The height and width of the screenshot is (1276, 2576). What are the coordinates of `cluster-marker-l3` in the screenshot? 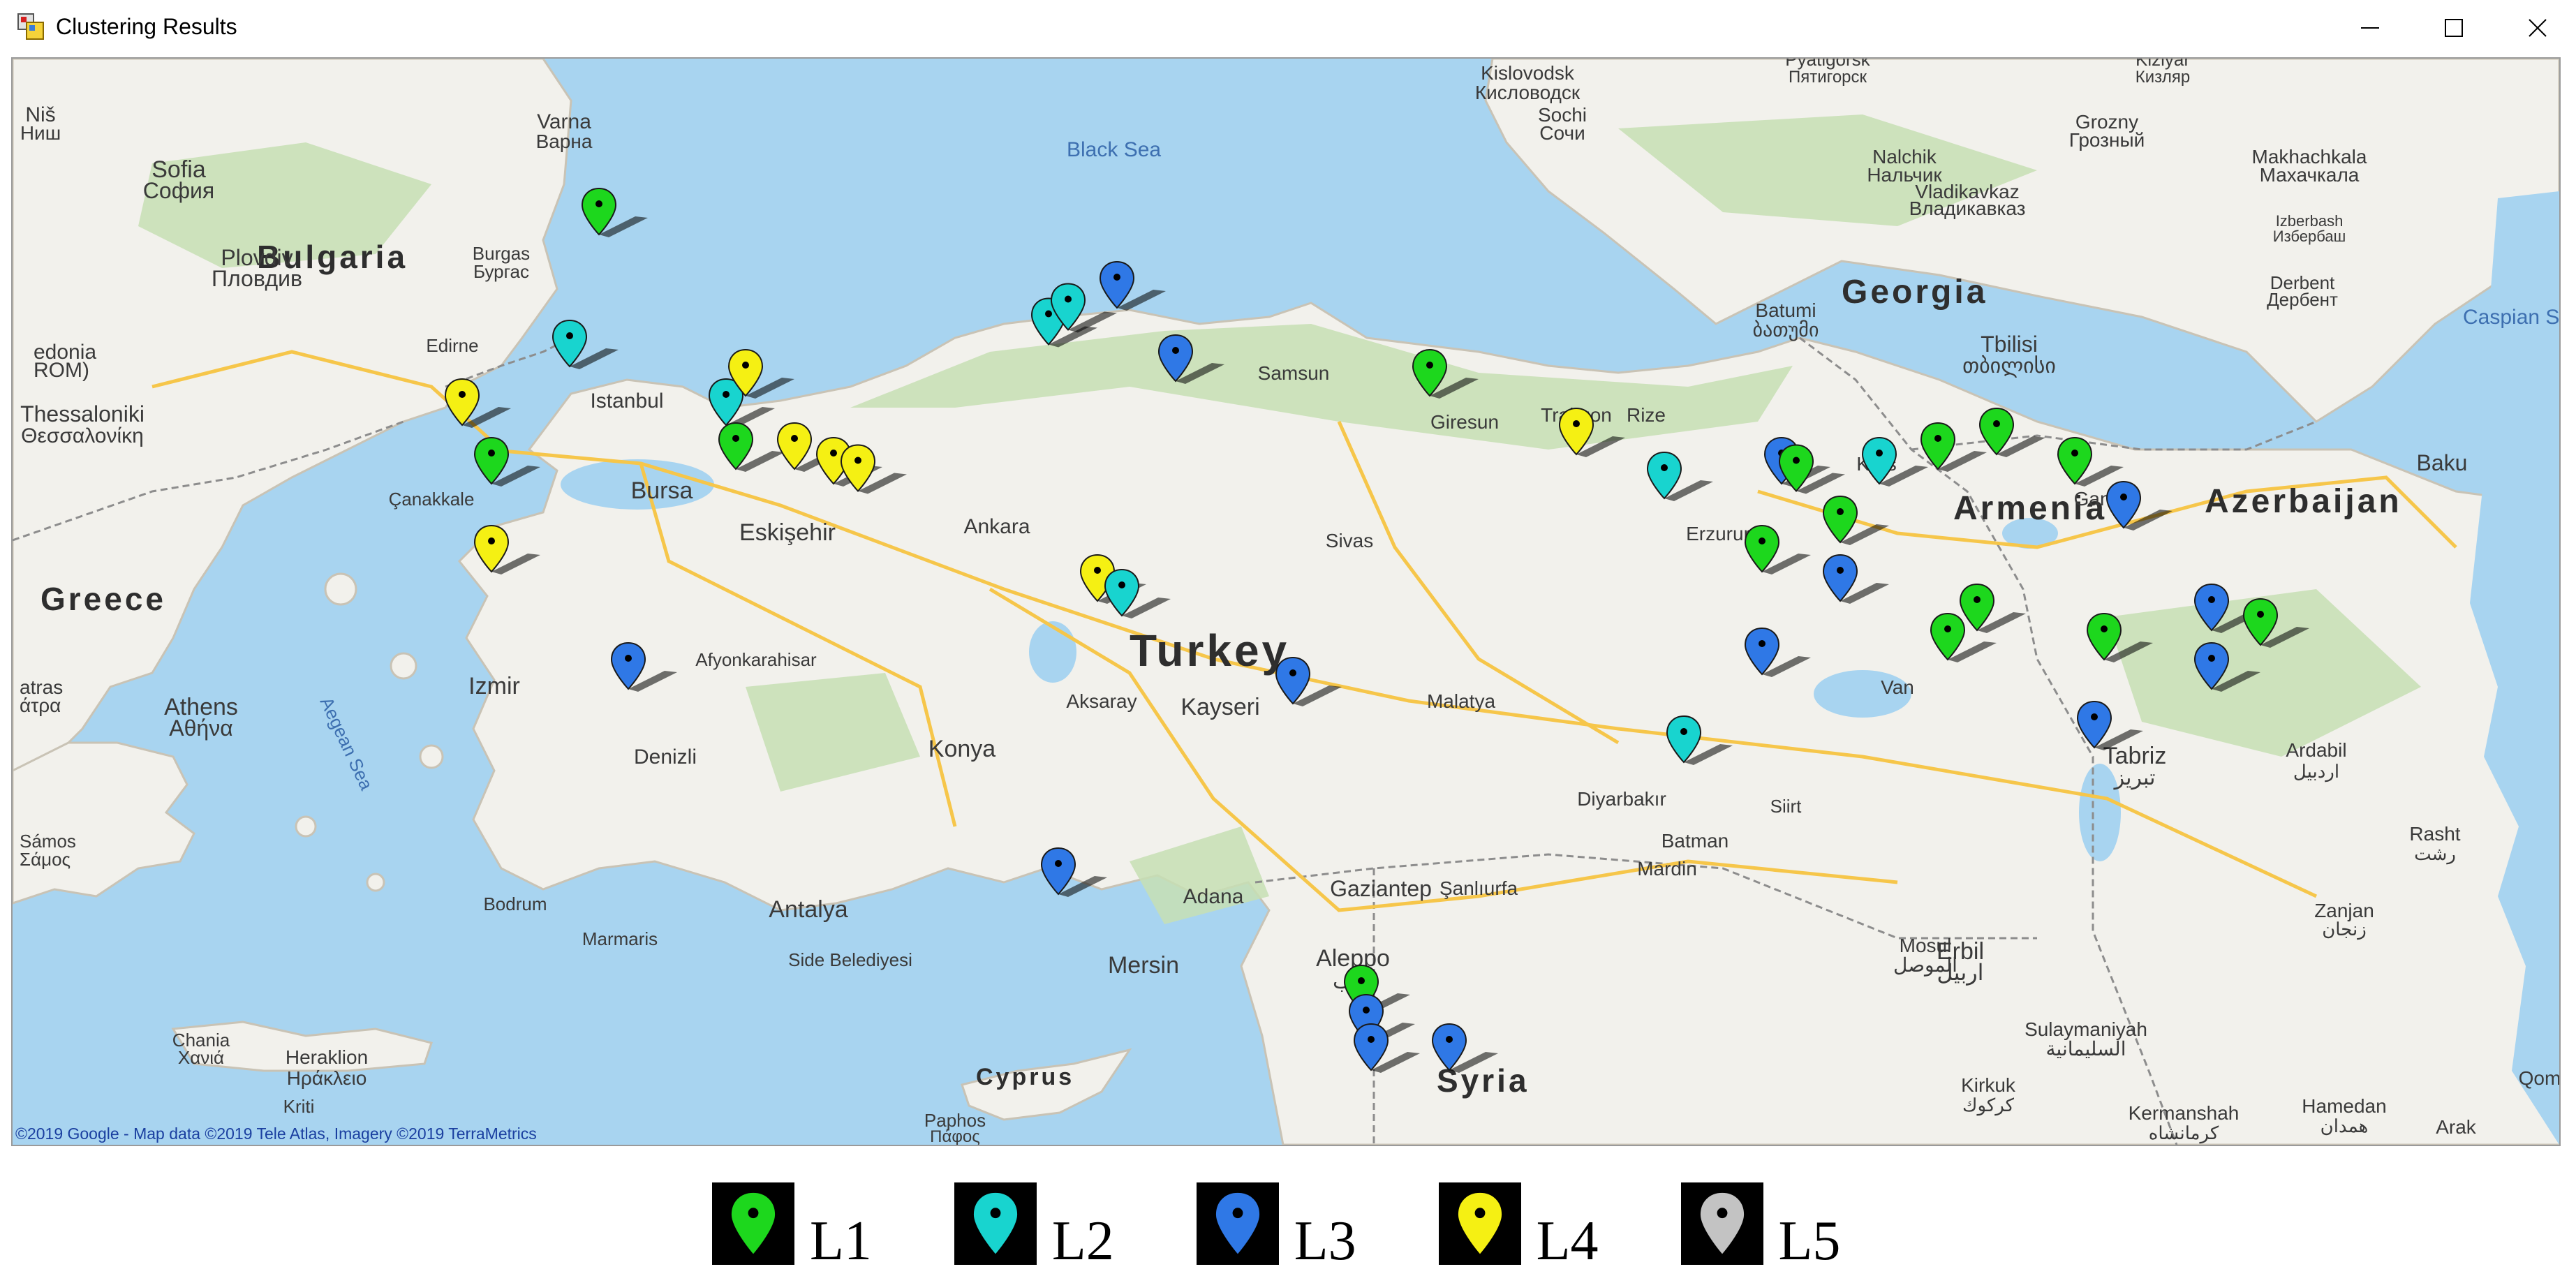 It's located at (1132, 286).